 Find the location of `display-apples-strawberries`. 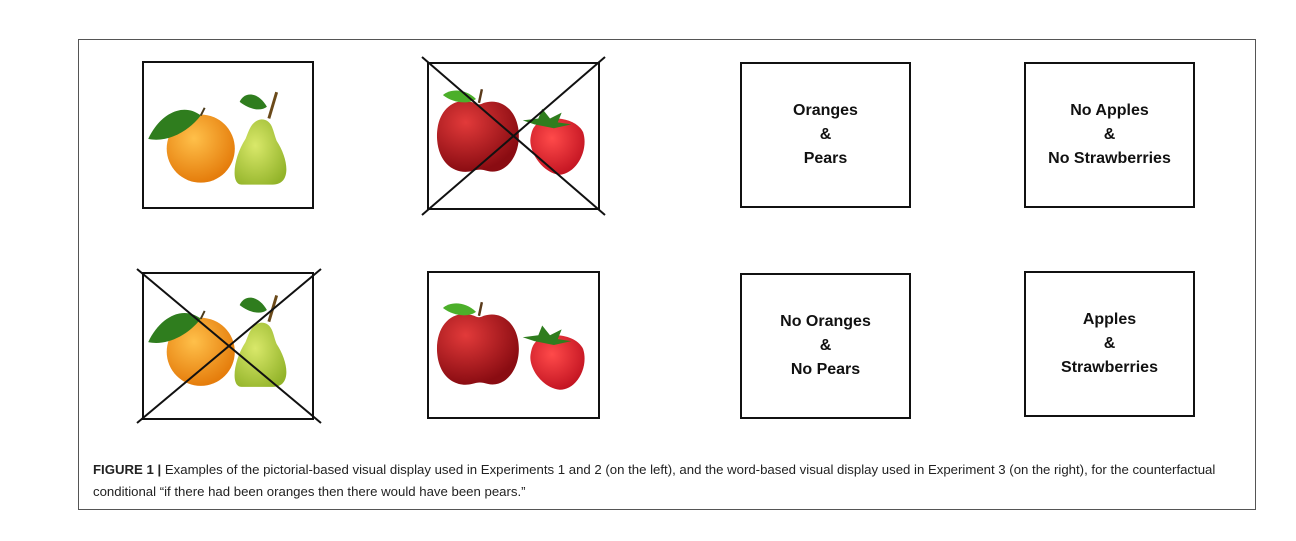

display-apples-strawberries is located at coordinates (513, 345).